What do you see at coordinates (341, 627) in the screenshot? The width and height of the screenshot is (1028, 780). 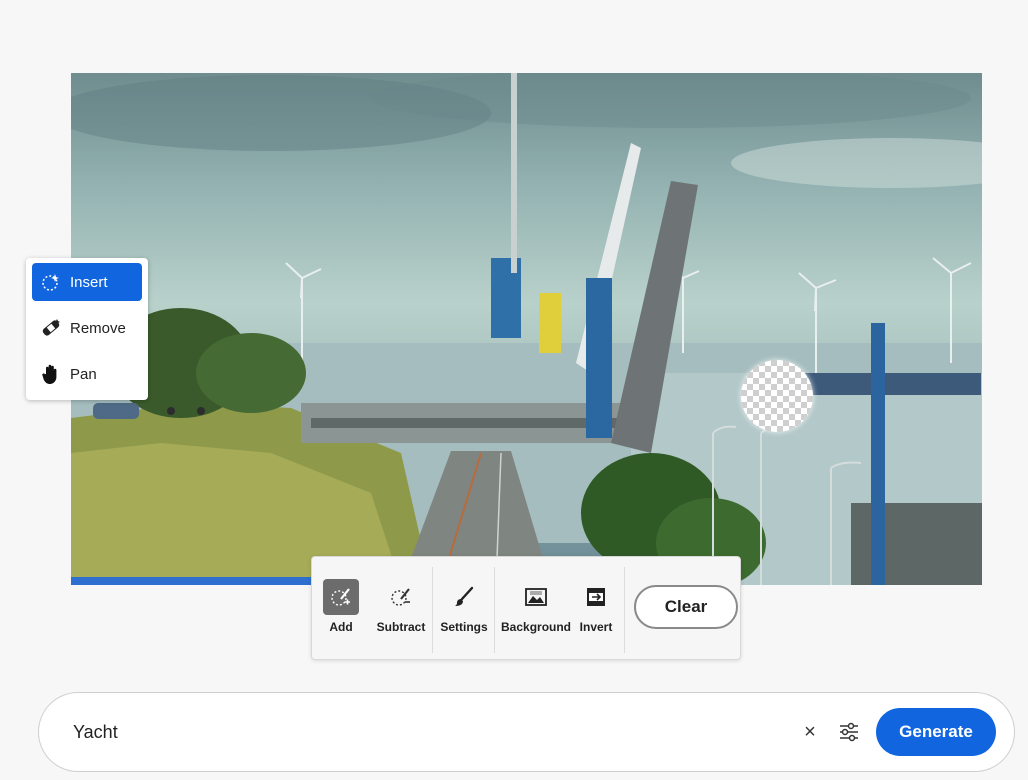 I see `add-mask-label: Add` at bounding box center [341, 627].